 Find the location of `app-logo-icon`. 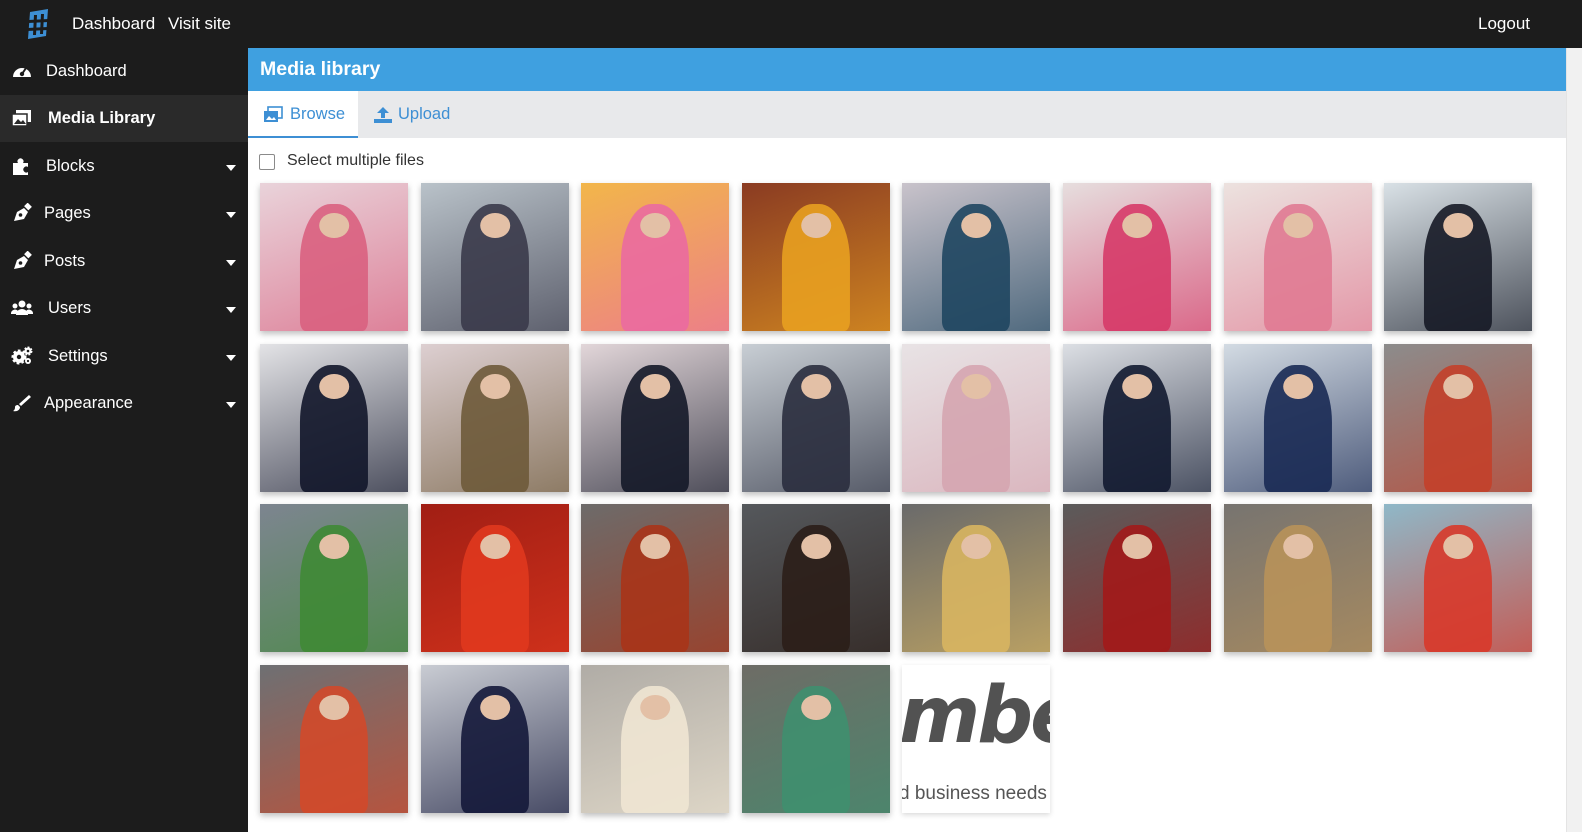

app-logo-icon is located at coordinates (38, 24).